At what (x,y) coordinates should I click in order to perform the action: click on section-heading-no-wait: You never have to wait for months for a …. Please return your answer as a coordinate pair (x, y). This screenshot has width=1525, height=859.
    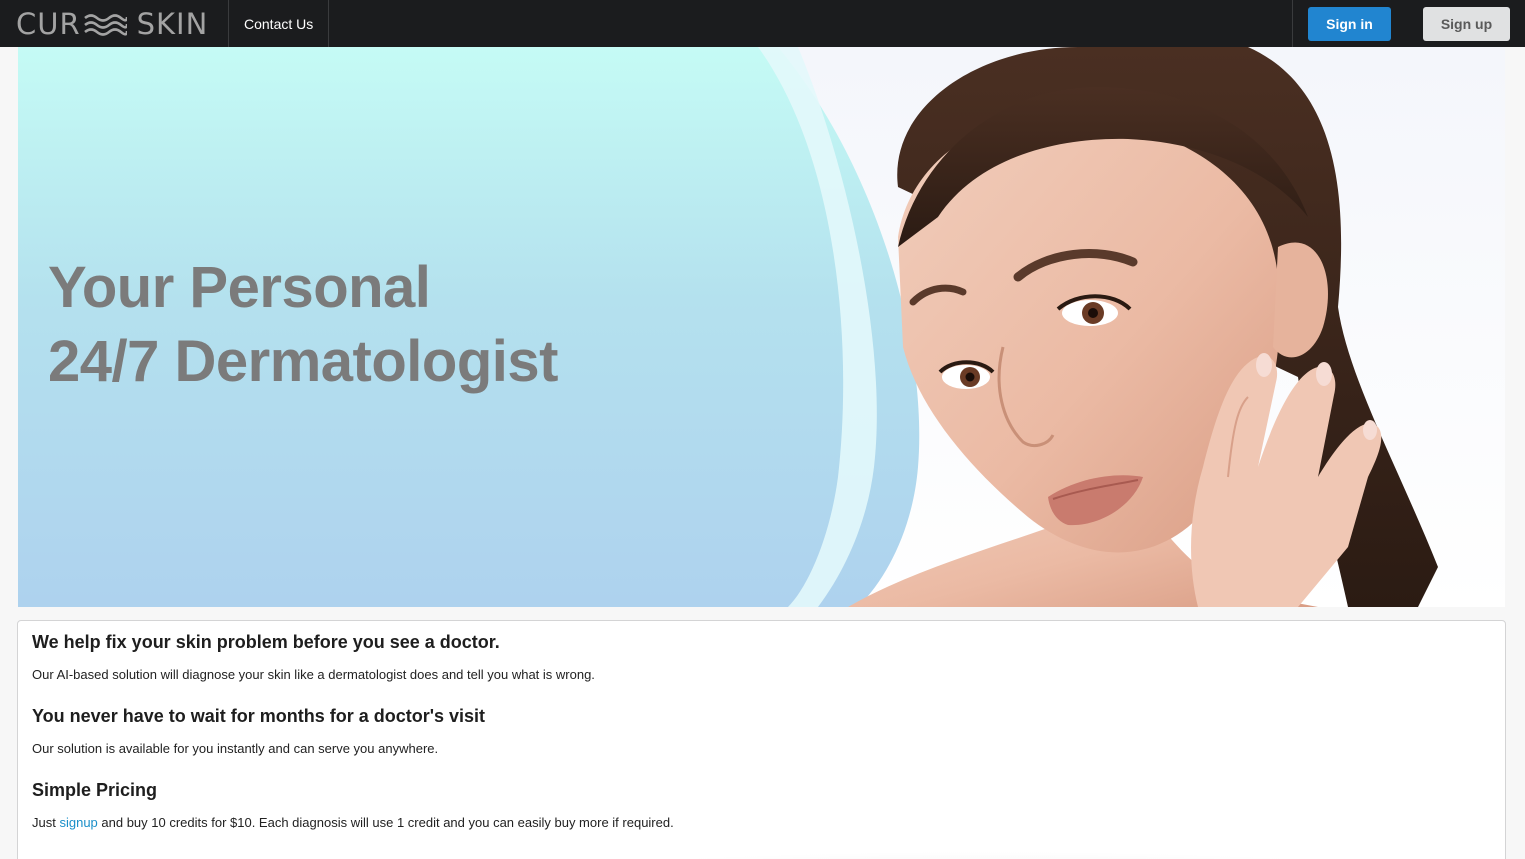
    Looking at the image, I should click on (259, 716).